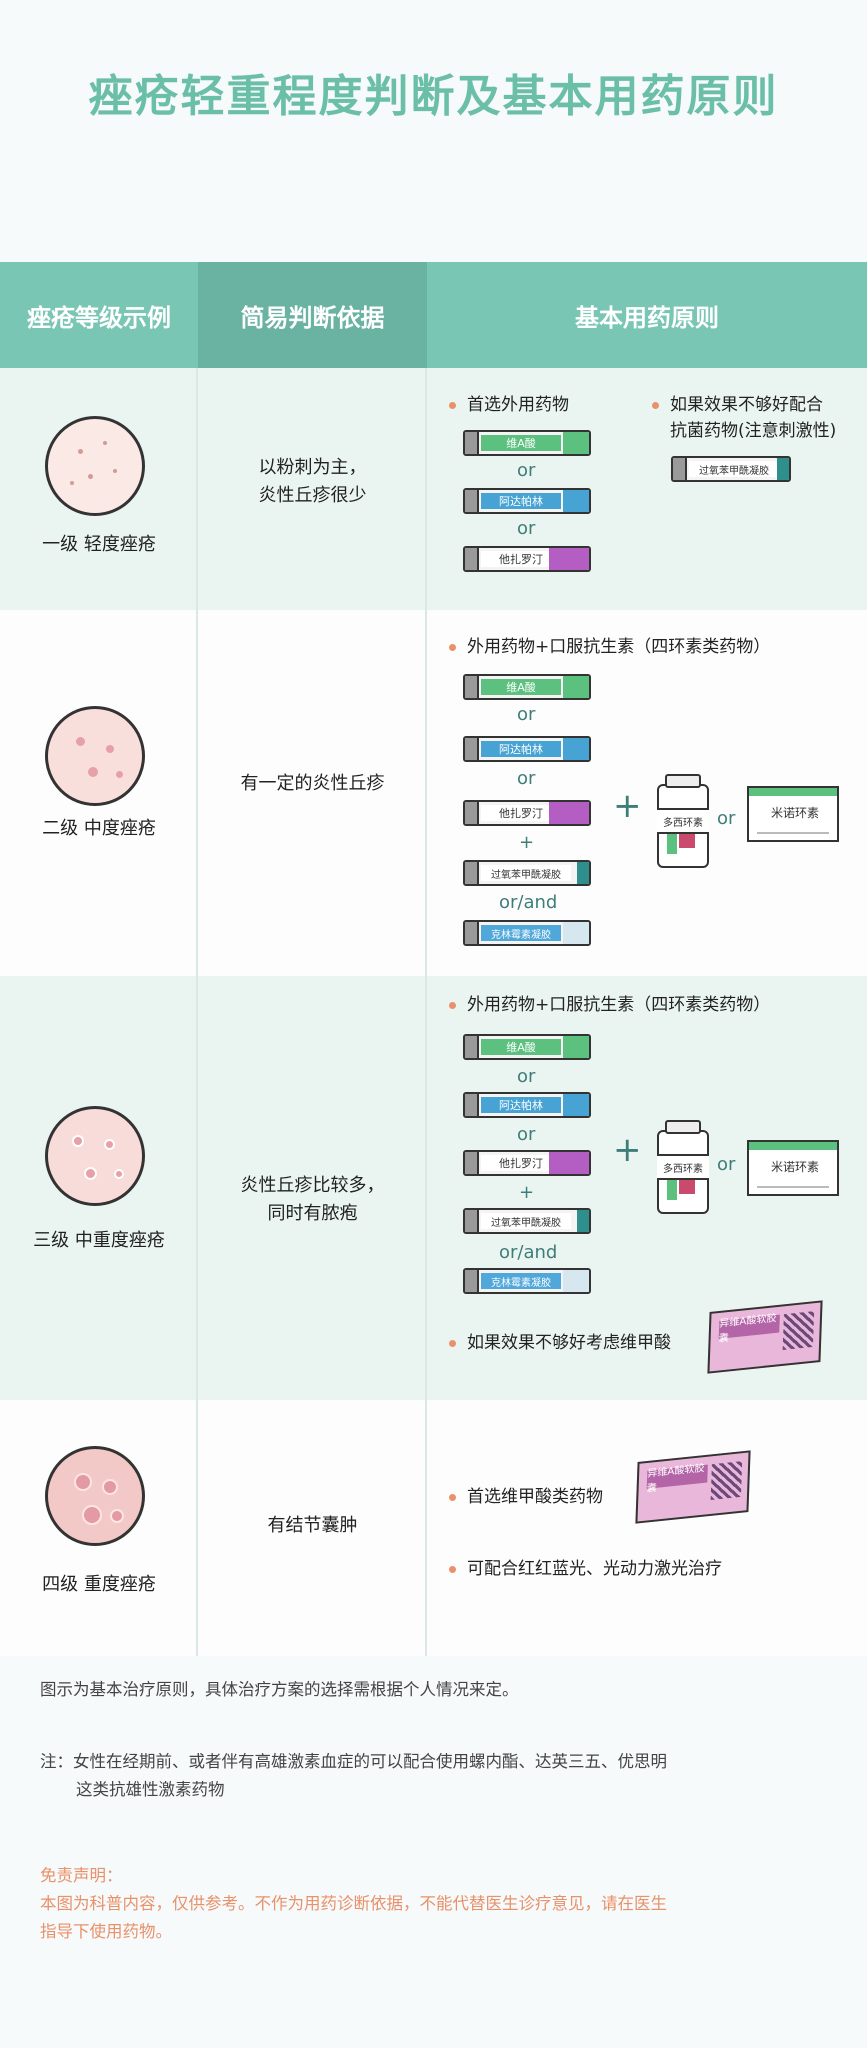 The image size is (867, 2048). Describe the element at coordinates (99, 1240) in the screenshot. I see `grade-label: 三级 中重度痤疮` at that location.